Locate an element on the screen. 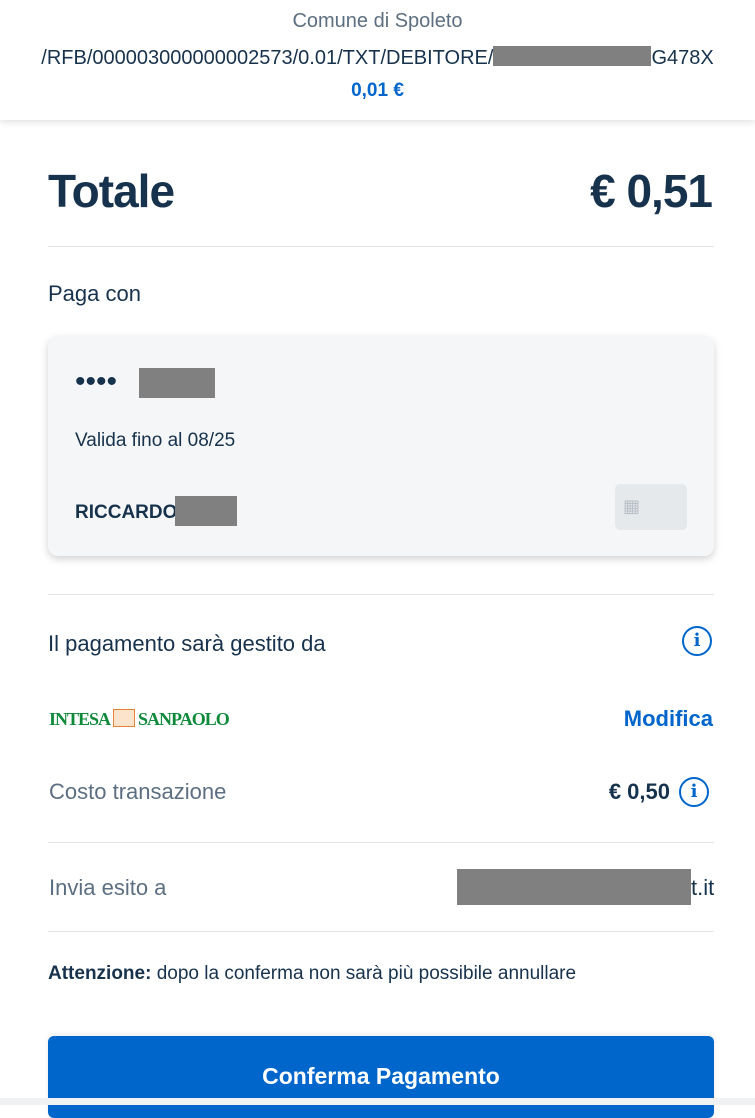 This screenshot has width=755, height=1118. psp-section-label: Il pagamento sarà gestito da is located at coordinates (187, 643).